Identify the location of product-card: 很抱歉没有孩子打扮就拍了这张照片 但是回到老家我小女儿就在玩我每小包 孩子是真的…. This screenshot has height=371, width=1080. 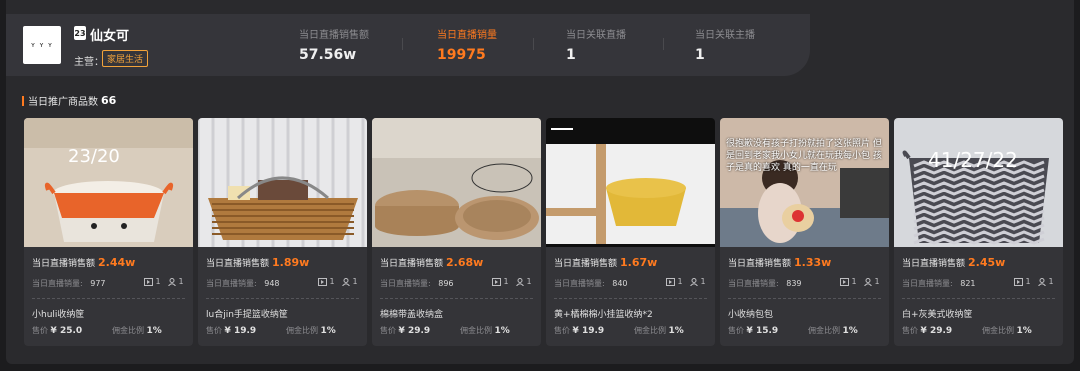
(804, 232).